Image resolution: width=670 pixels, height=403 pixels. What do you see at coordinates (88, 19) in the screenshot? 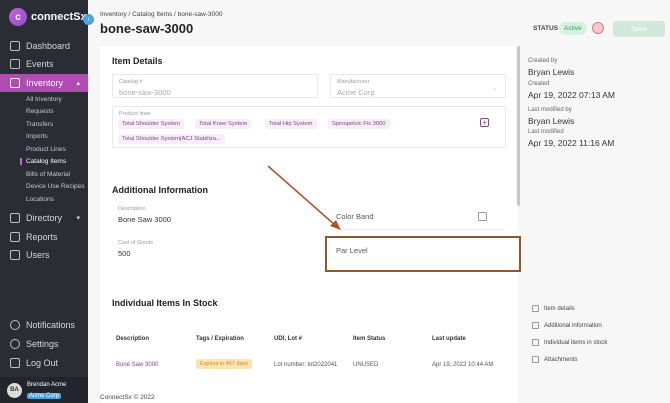
I see `collapse-sidebar-button: ‹` at bounding box center [88, 19].